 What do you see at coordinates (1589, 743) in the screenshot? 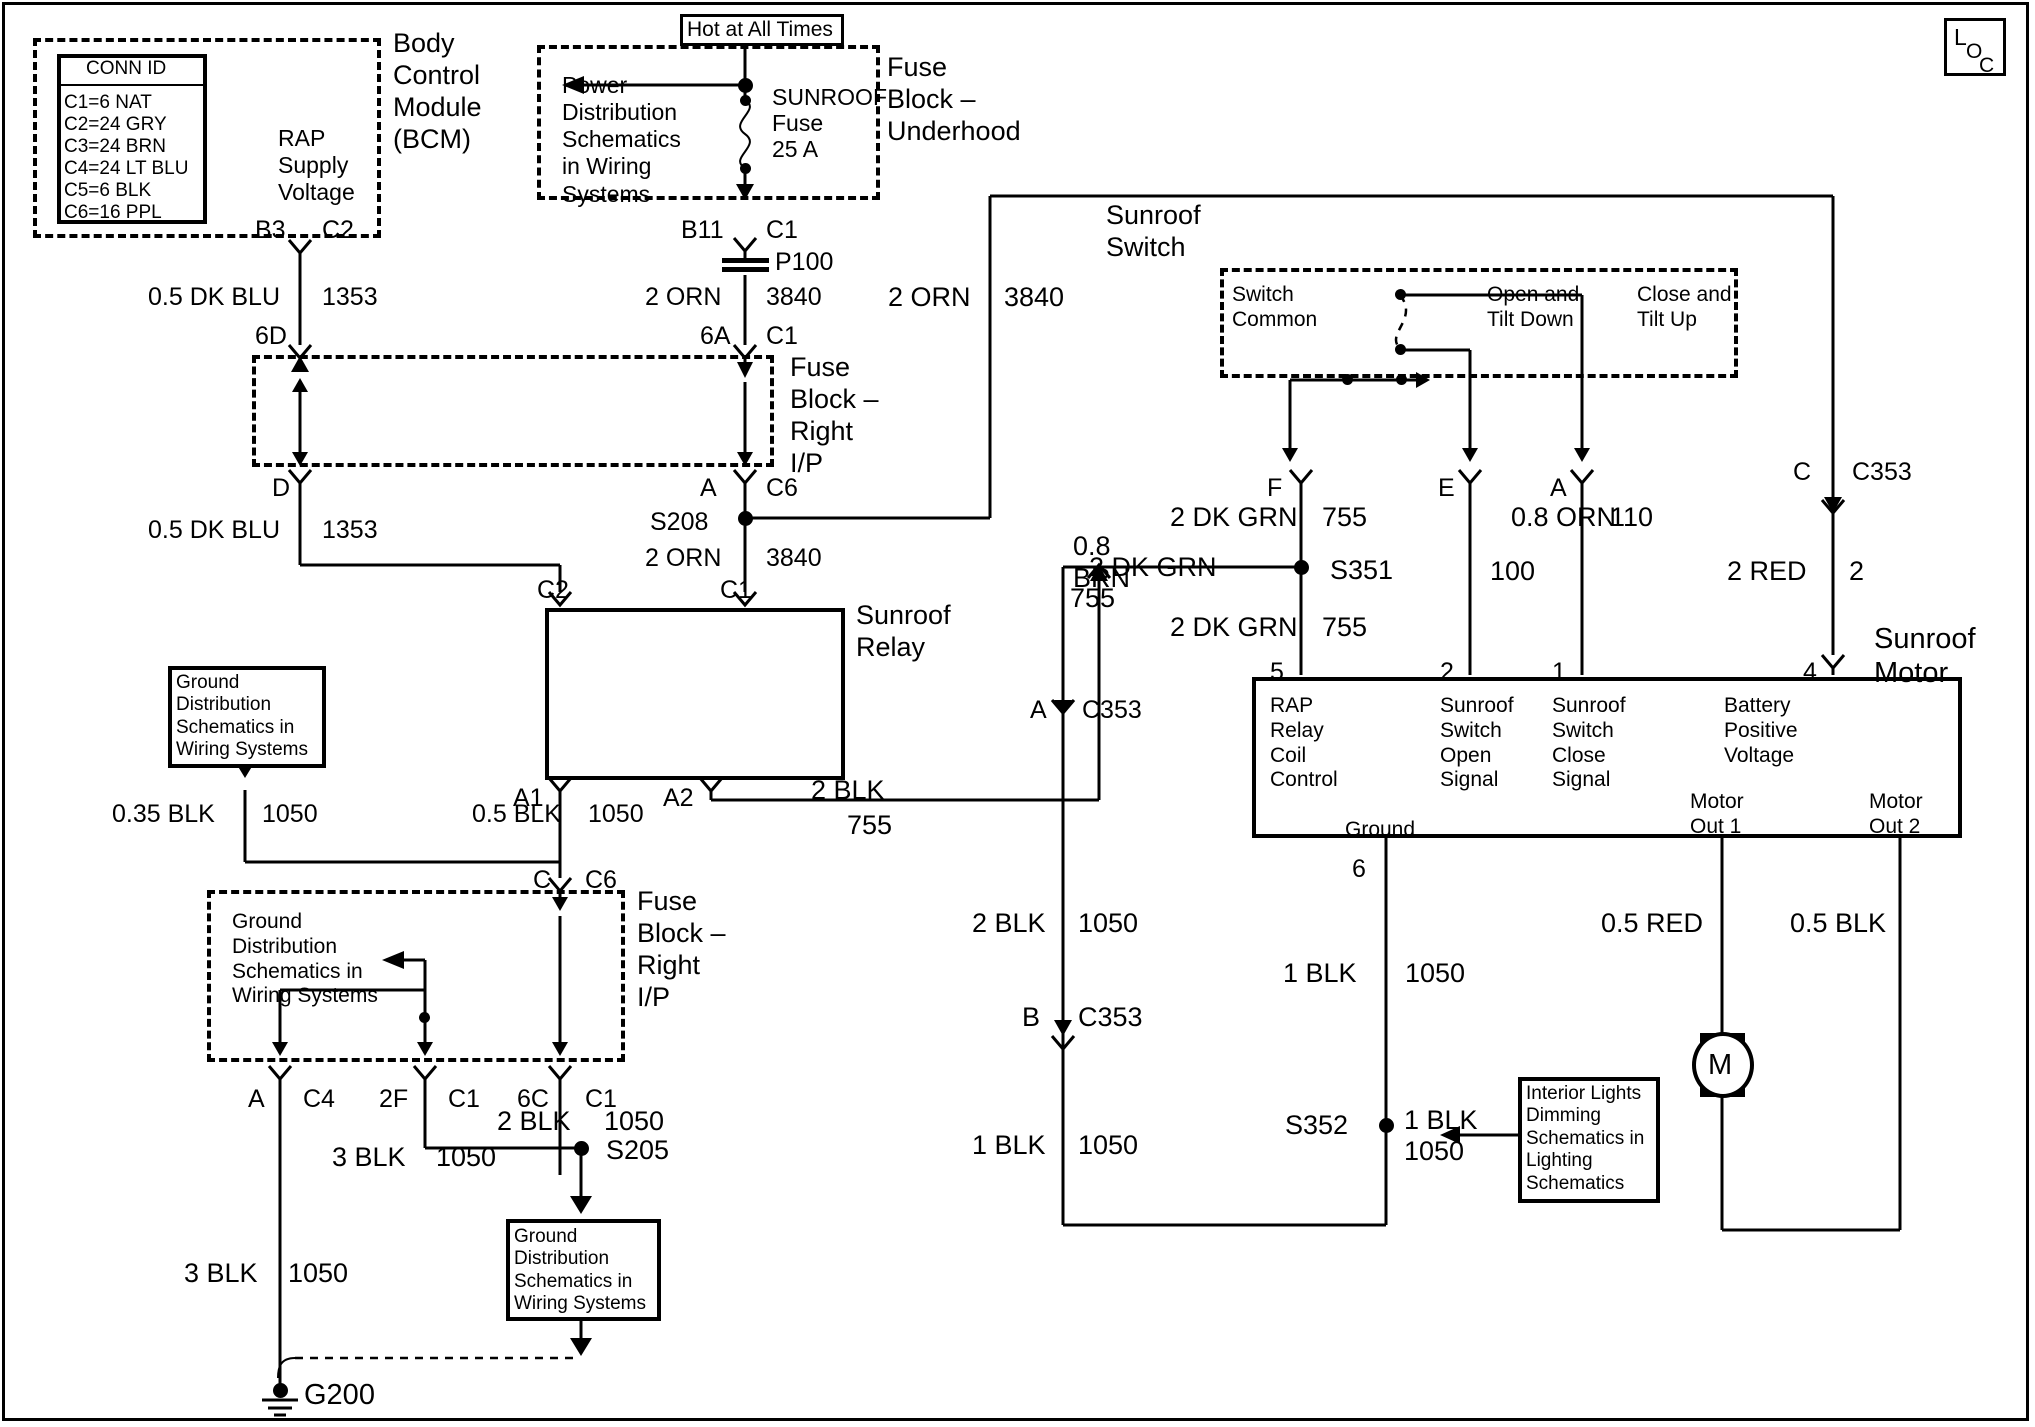
I see `motor-pin-label-close: Sunroof Switch Close Signal` at bounding box center [1589, 743].